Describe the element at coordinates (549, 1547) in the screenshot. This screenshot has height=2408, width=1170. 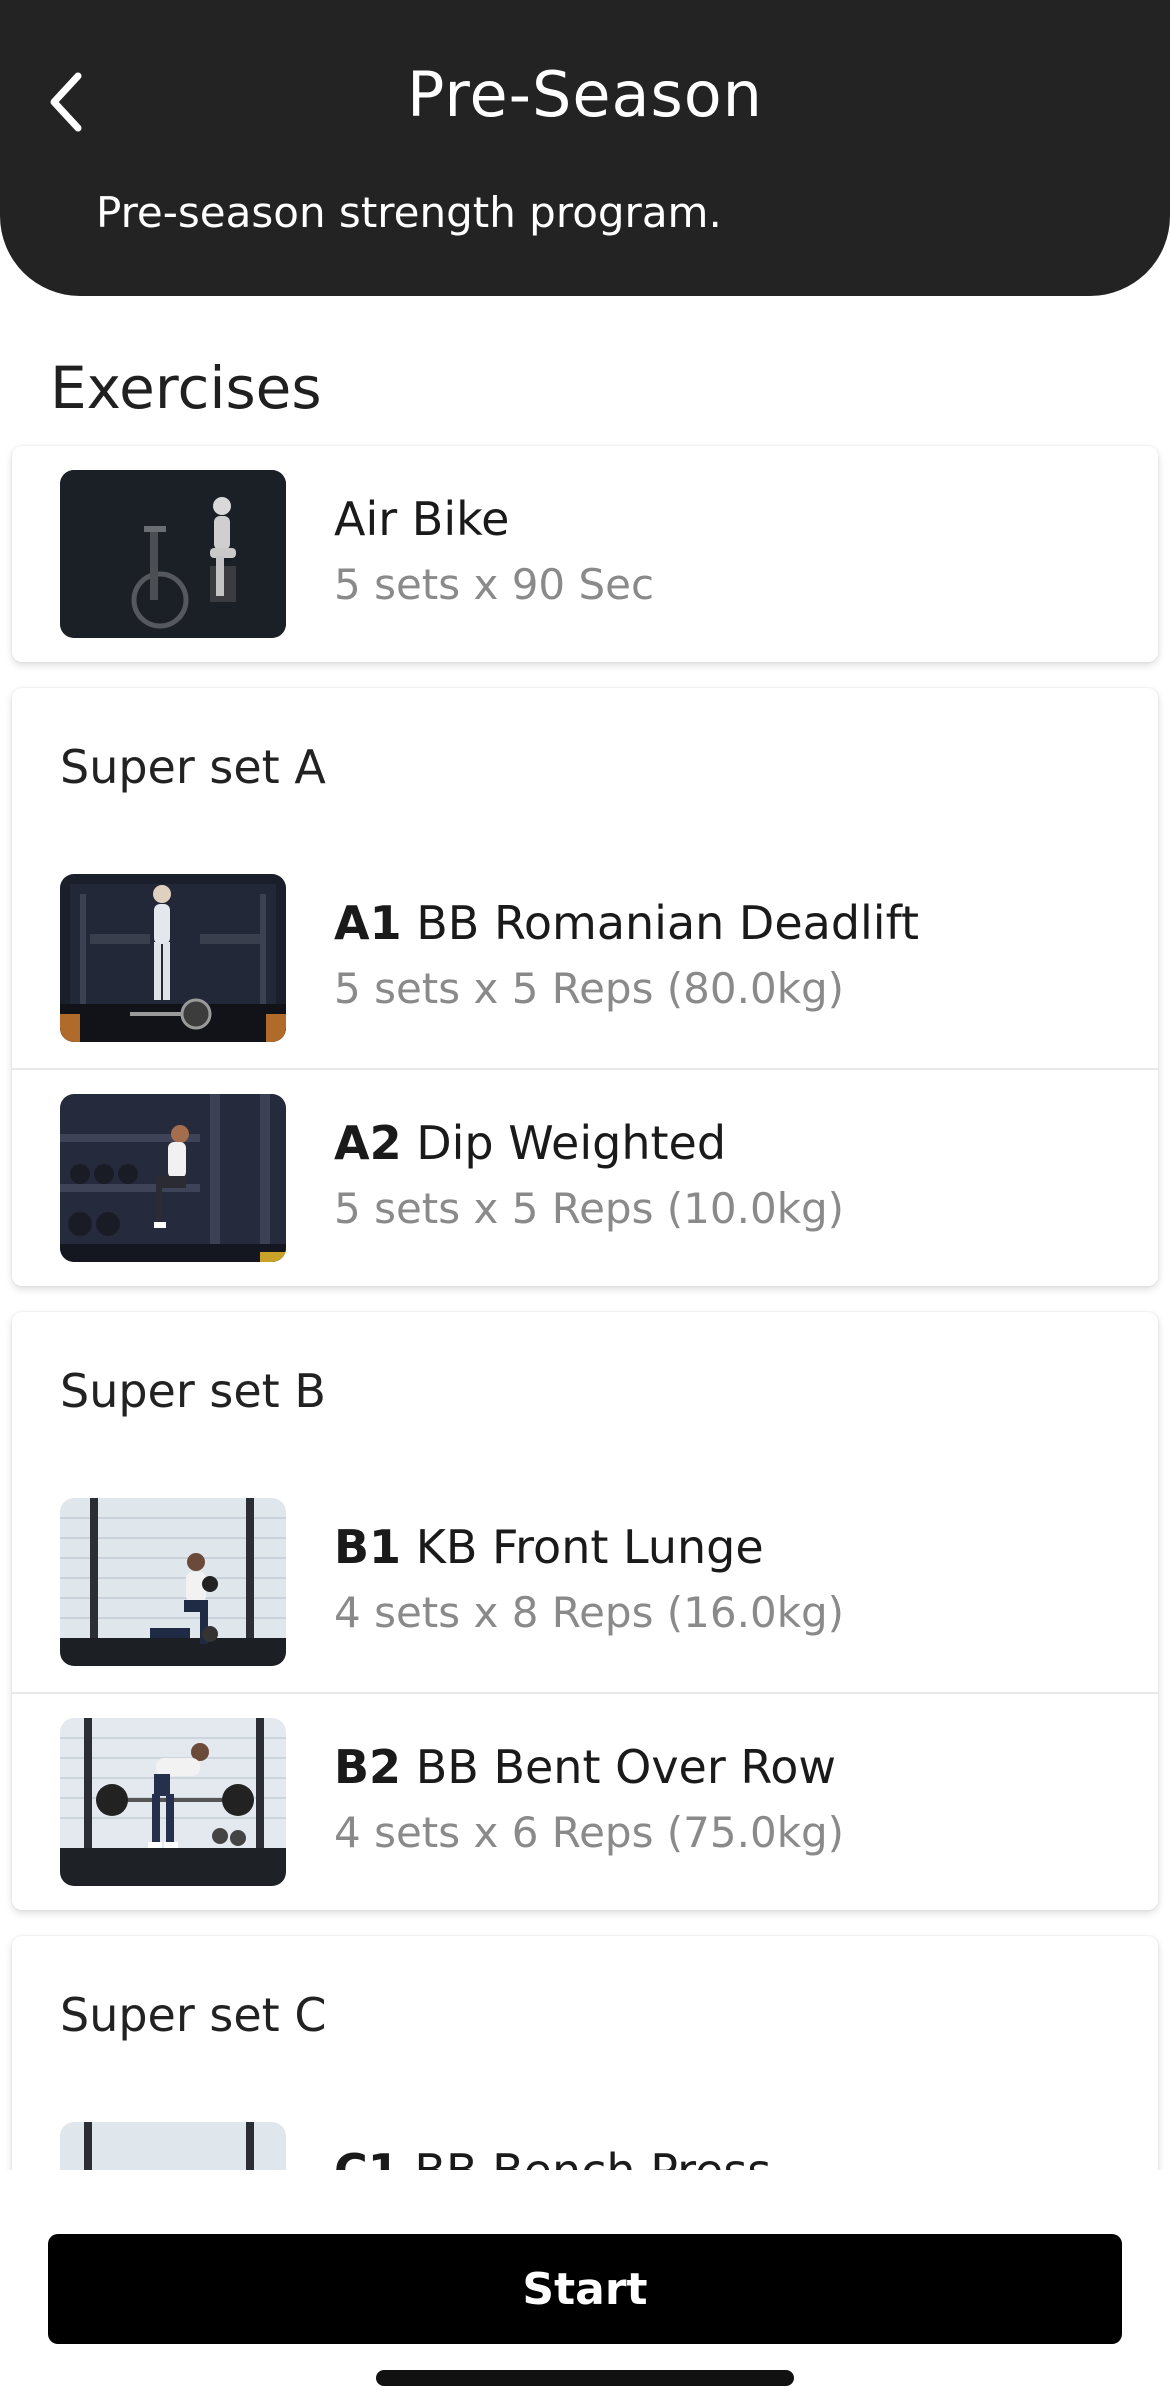
I see `exercise-name: B1 KB Front Lunge` at that location.